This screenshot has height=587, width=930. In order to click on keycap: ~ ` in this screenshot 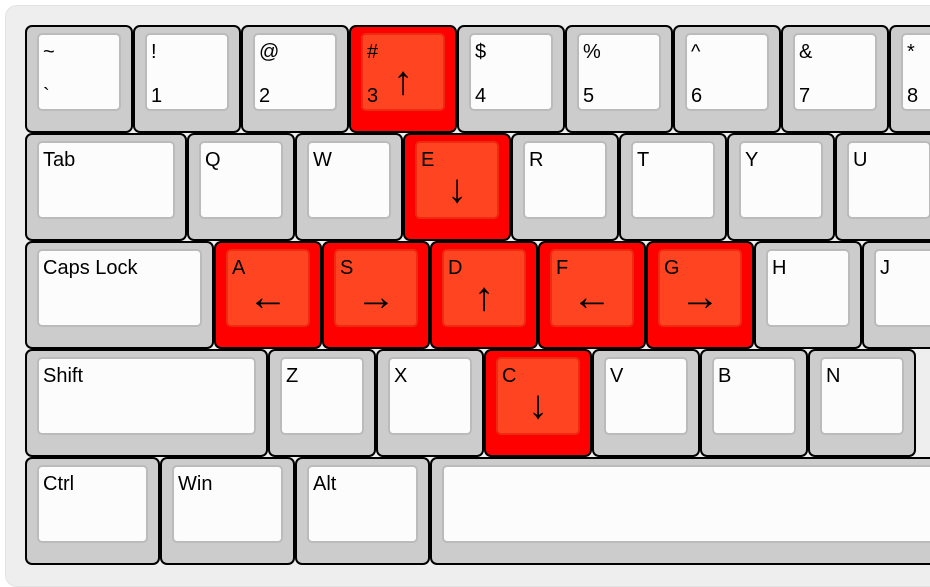, I will do `click(79, 72)`.